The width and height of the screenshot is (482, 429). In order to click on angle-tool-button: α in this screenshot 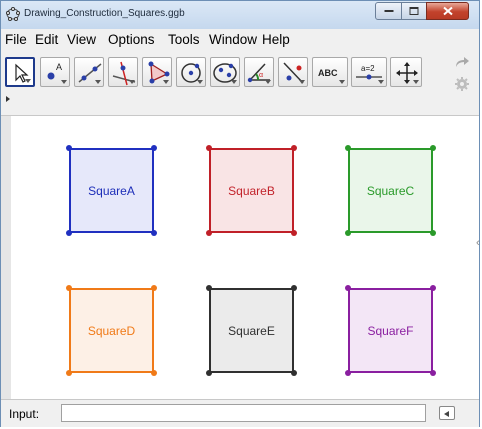, I will do `click(259, 72)`.